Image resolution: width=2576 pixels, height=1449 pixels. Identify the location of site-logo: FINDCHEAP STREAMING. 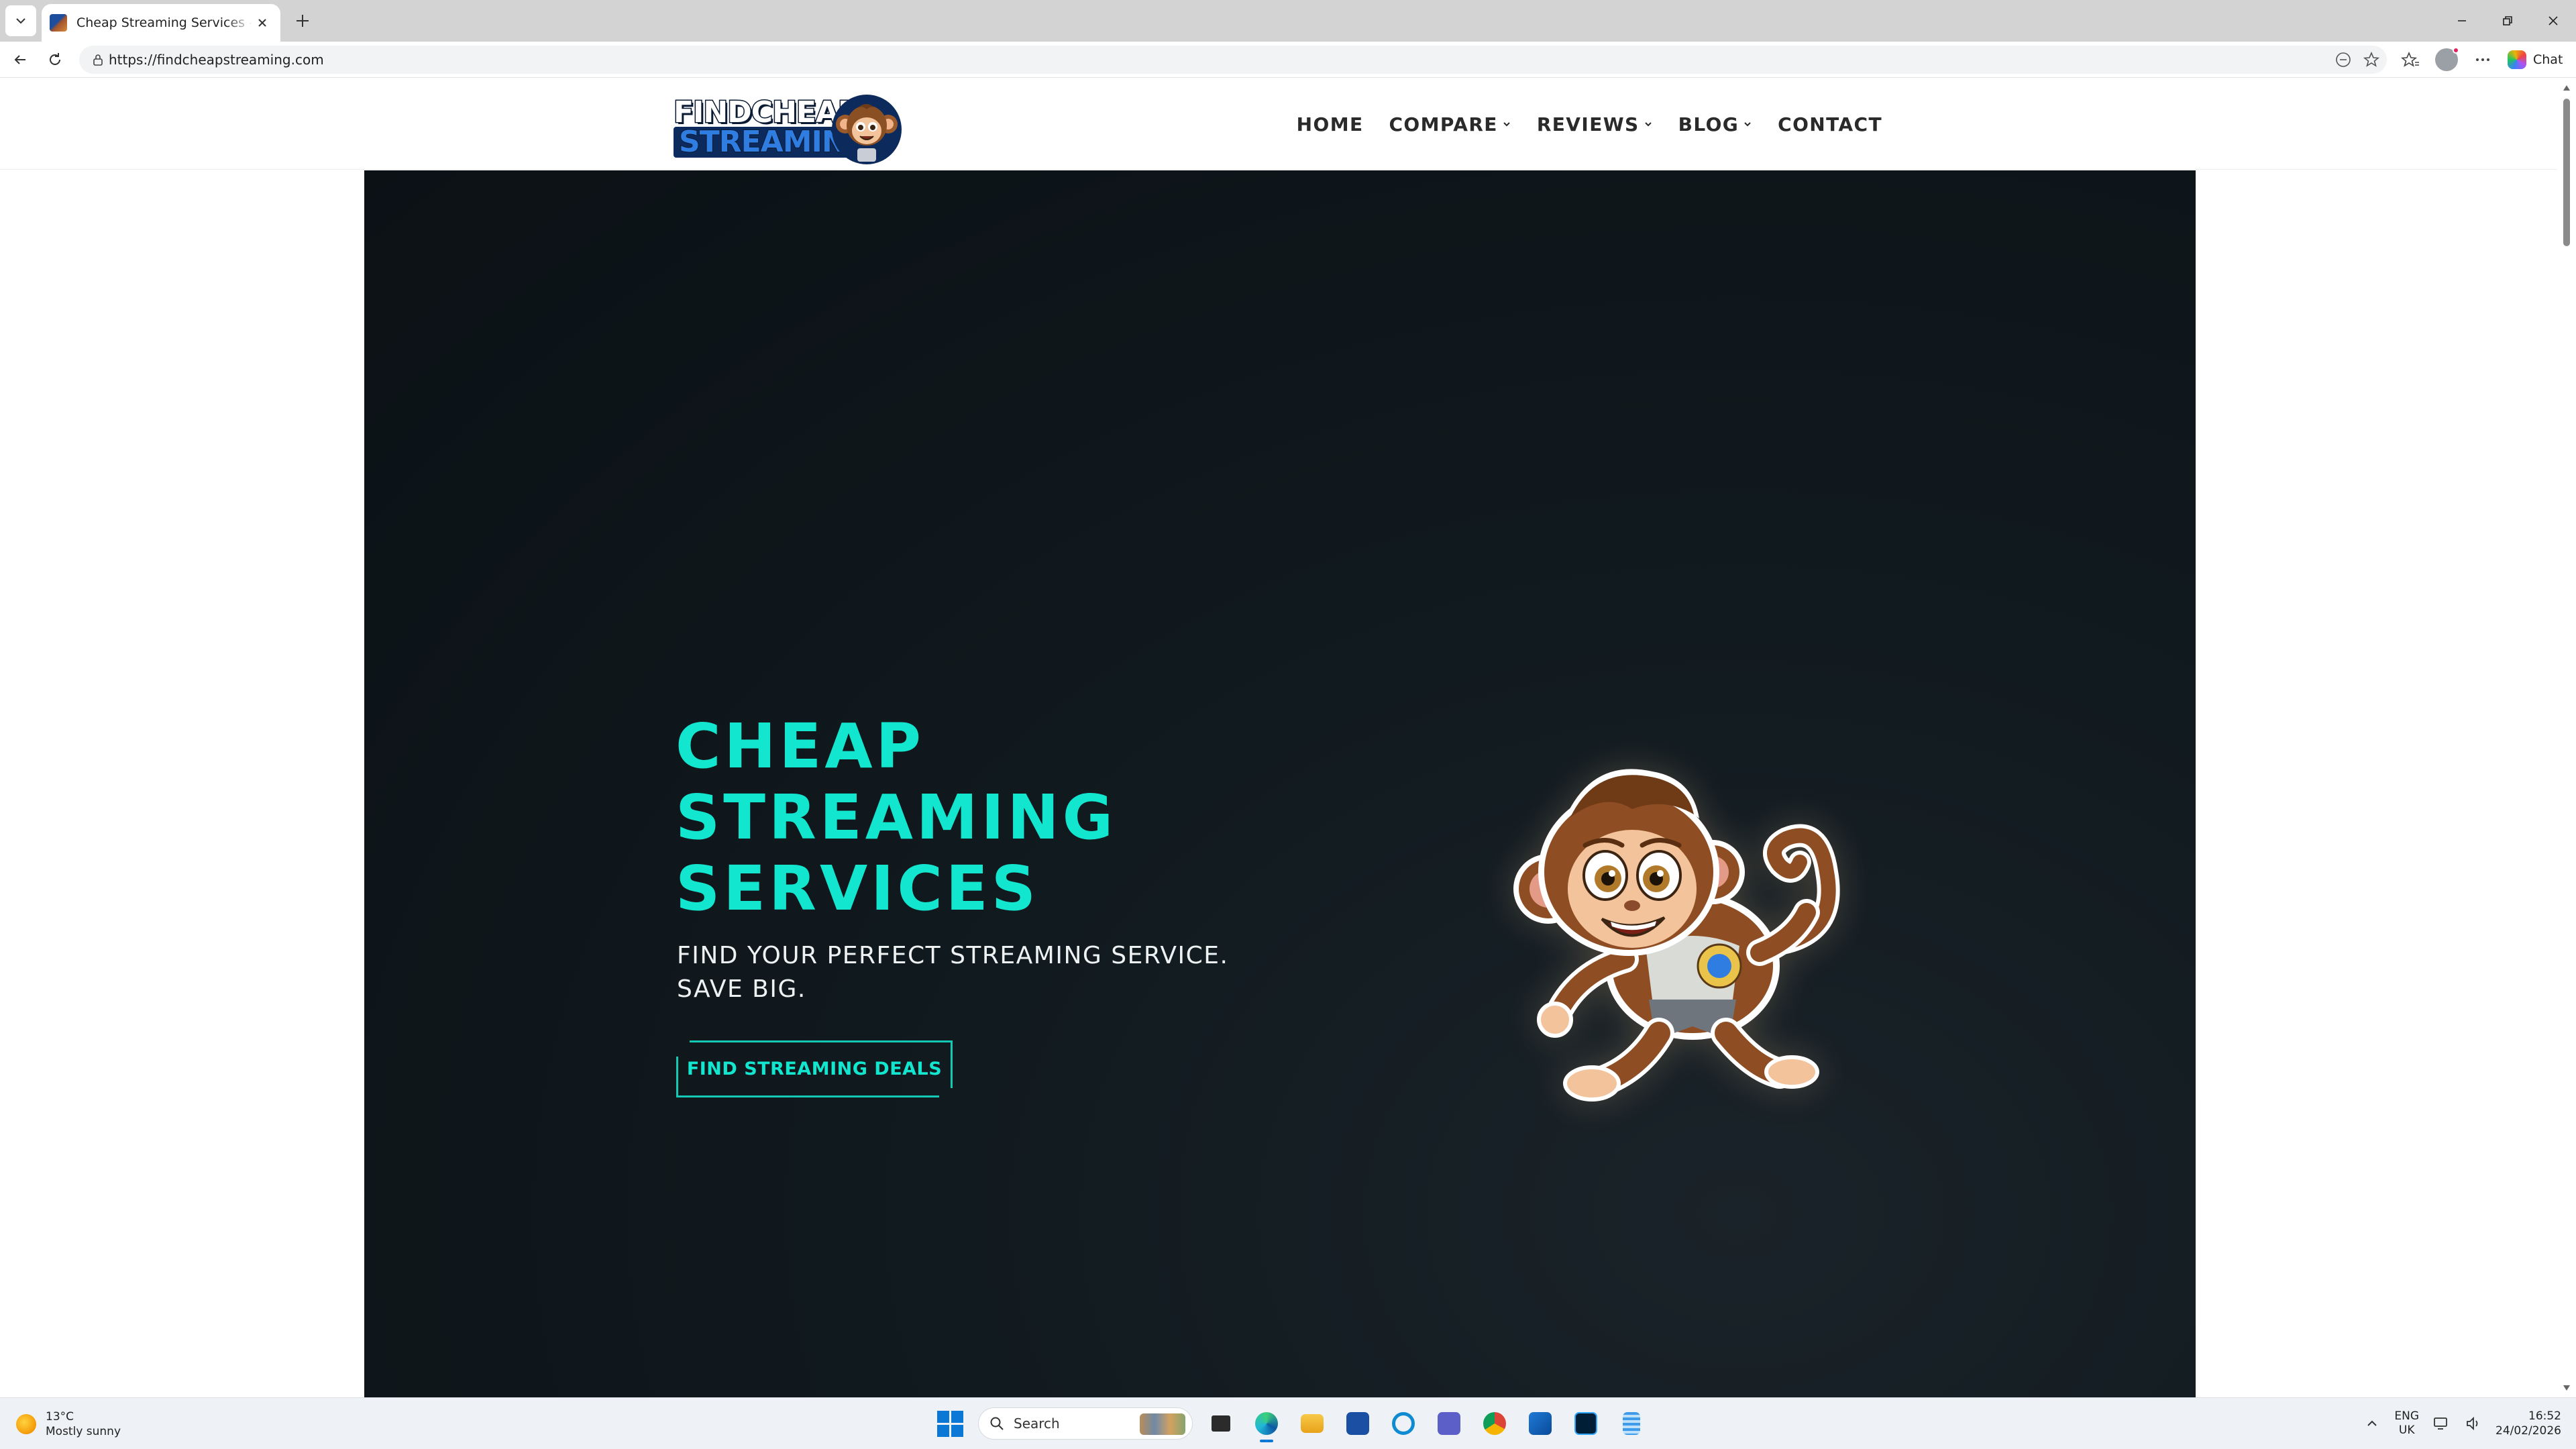
(786, 129).